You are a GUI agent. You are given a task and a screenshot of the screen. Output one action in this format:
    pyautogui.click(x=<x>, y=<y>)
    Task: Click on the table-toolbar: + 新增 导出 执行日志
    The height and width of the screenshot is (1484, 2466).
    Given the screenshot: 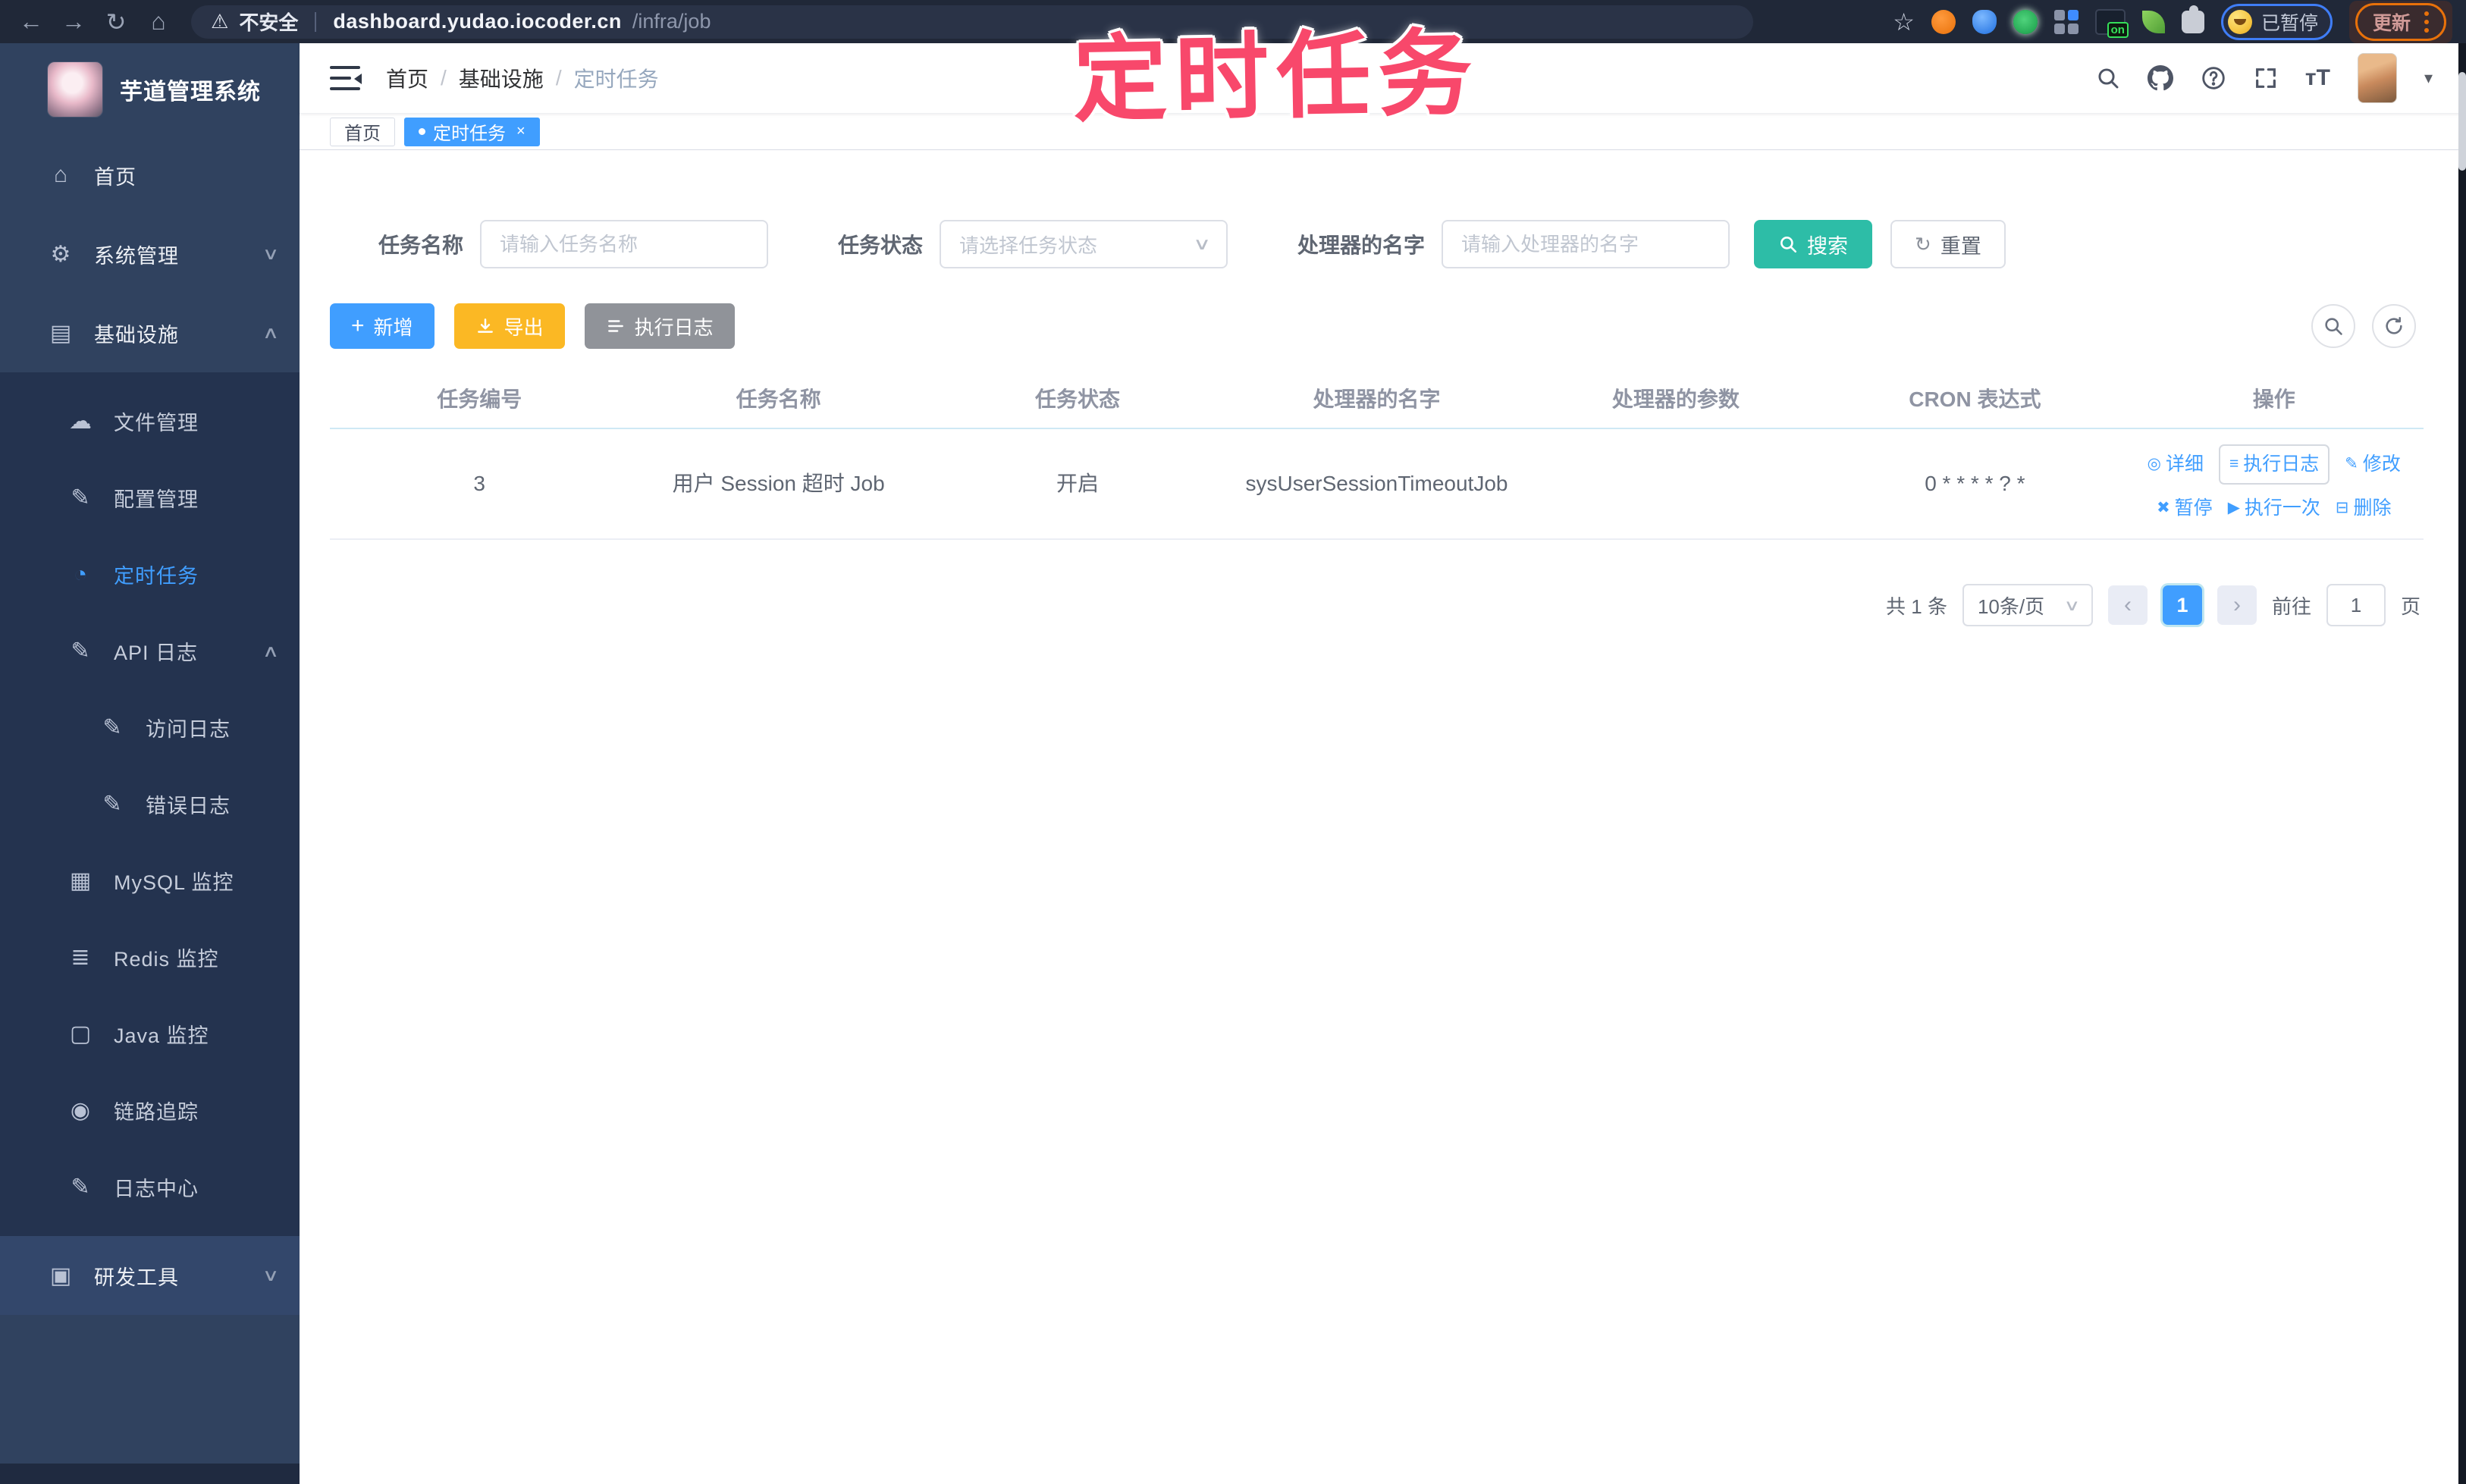 What is the action you would take?
    pyautogui.click(x=1377, y=326)
    